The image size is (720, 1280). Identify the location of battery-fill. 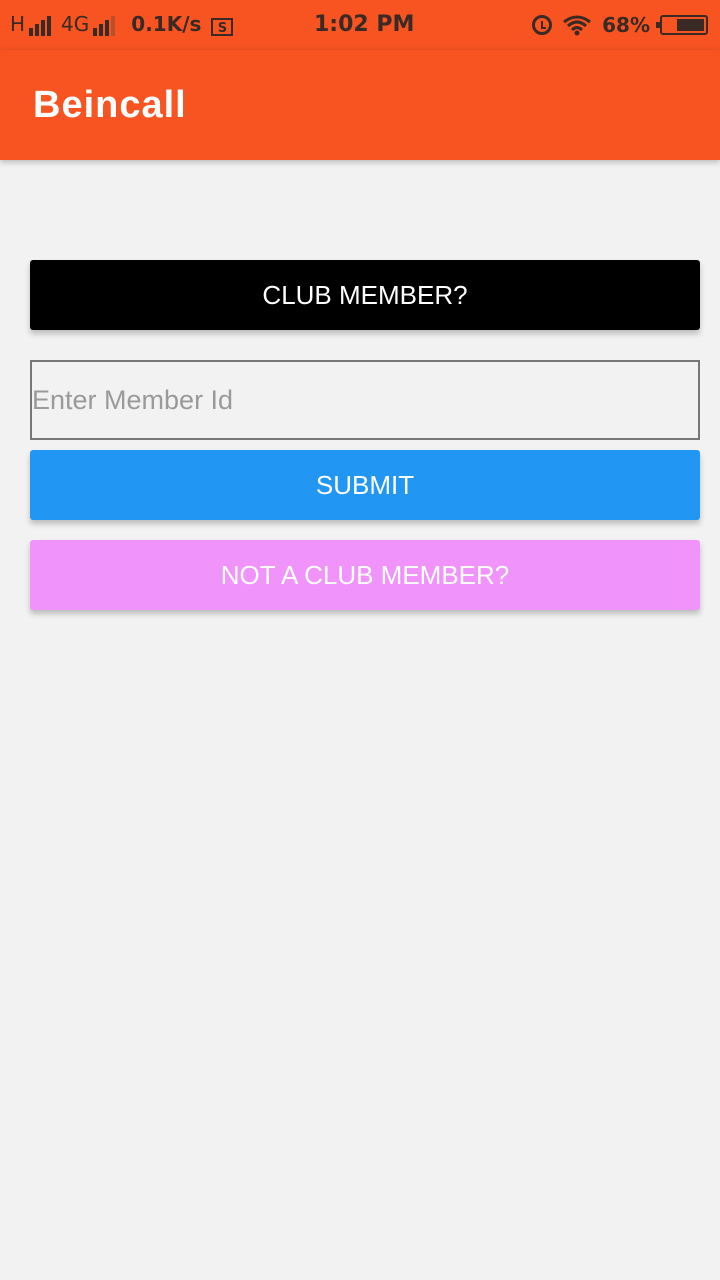
(690, 25).